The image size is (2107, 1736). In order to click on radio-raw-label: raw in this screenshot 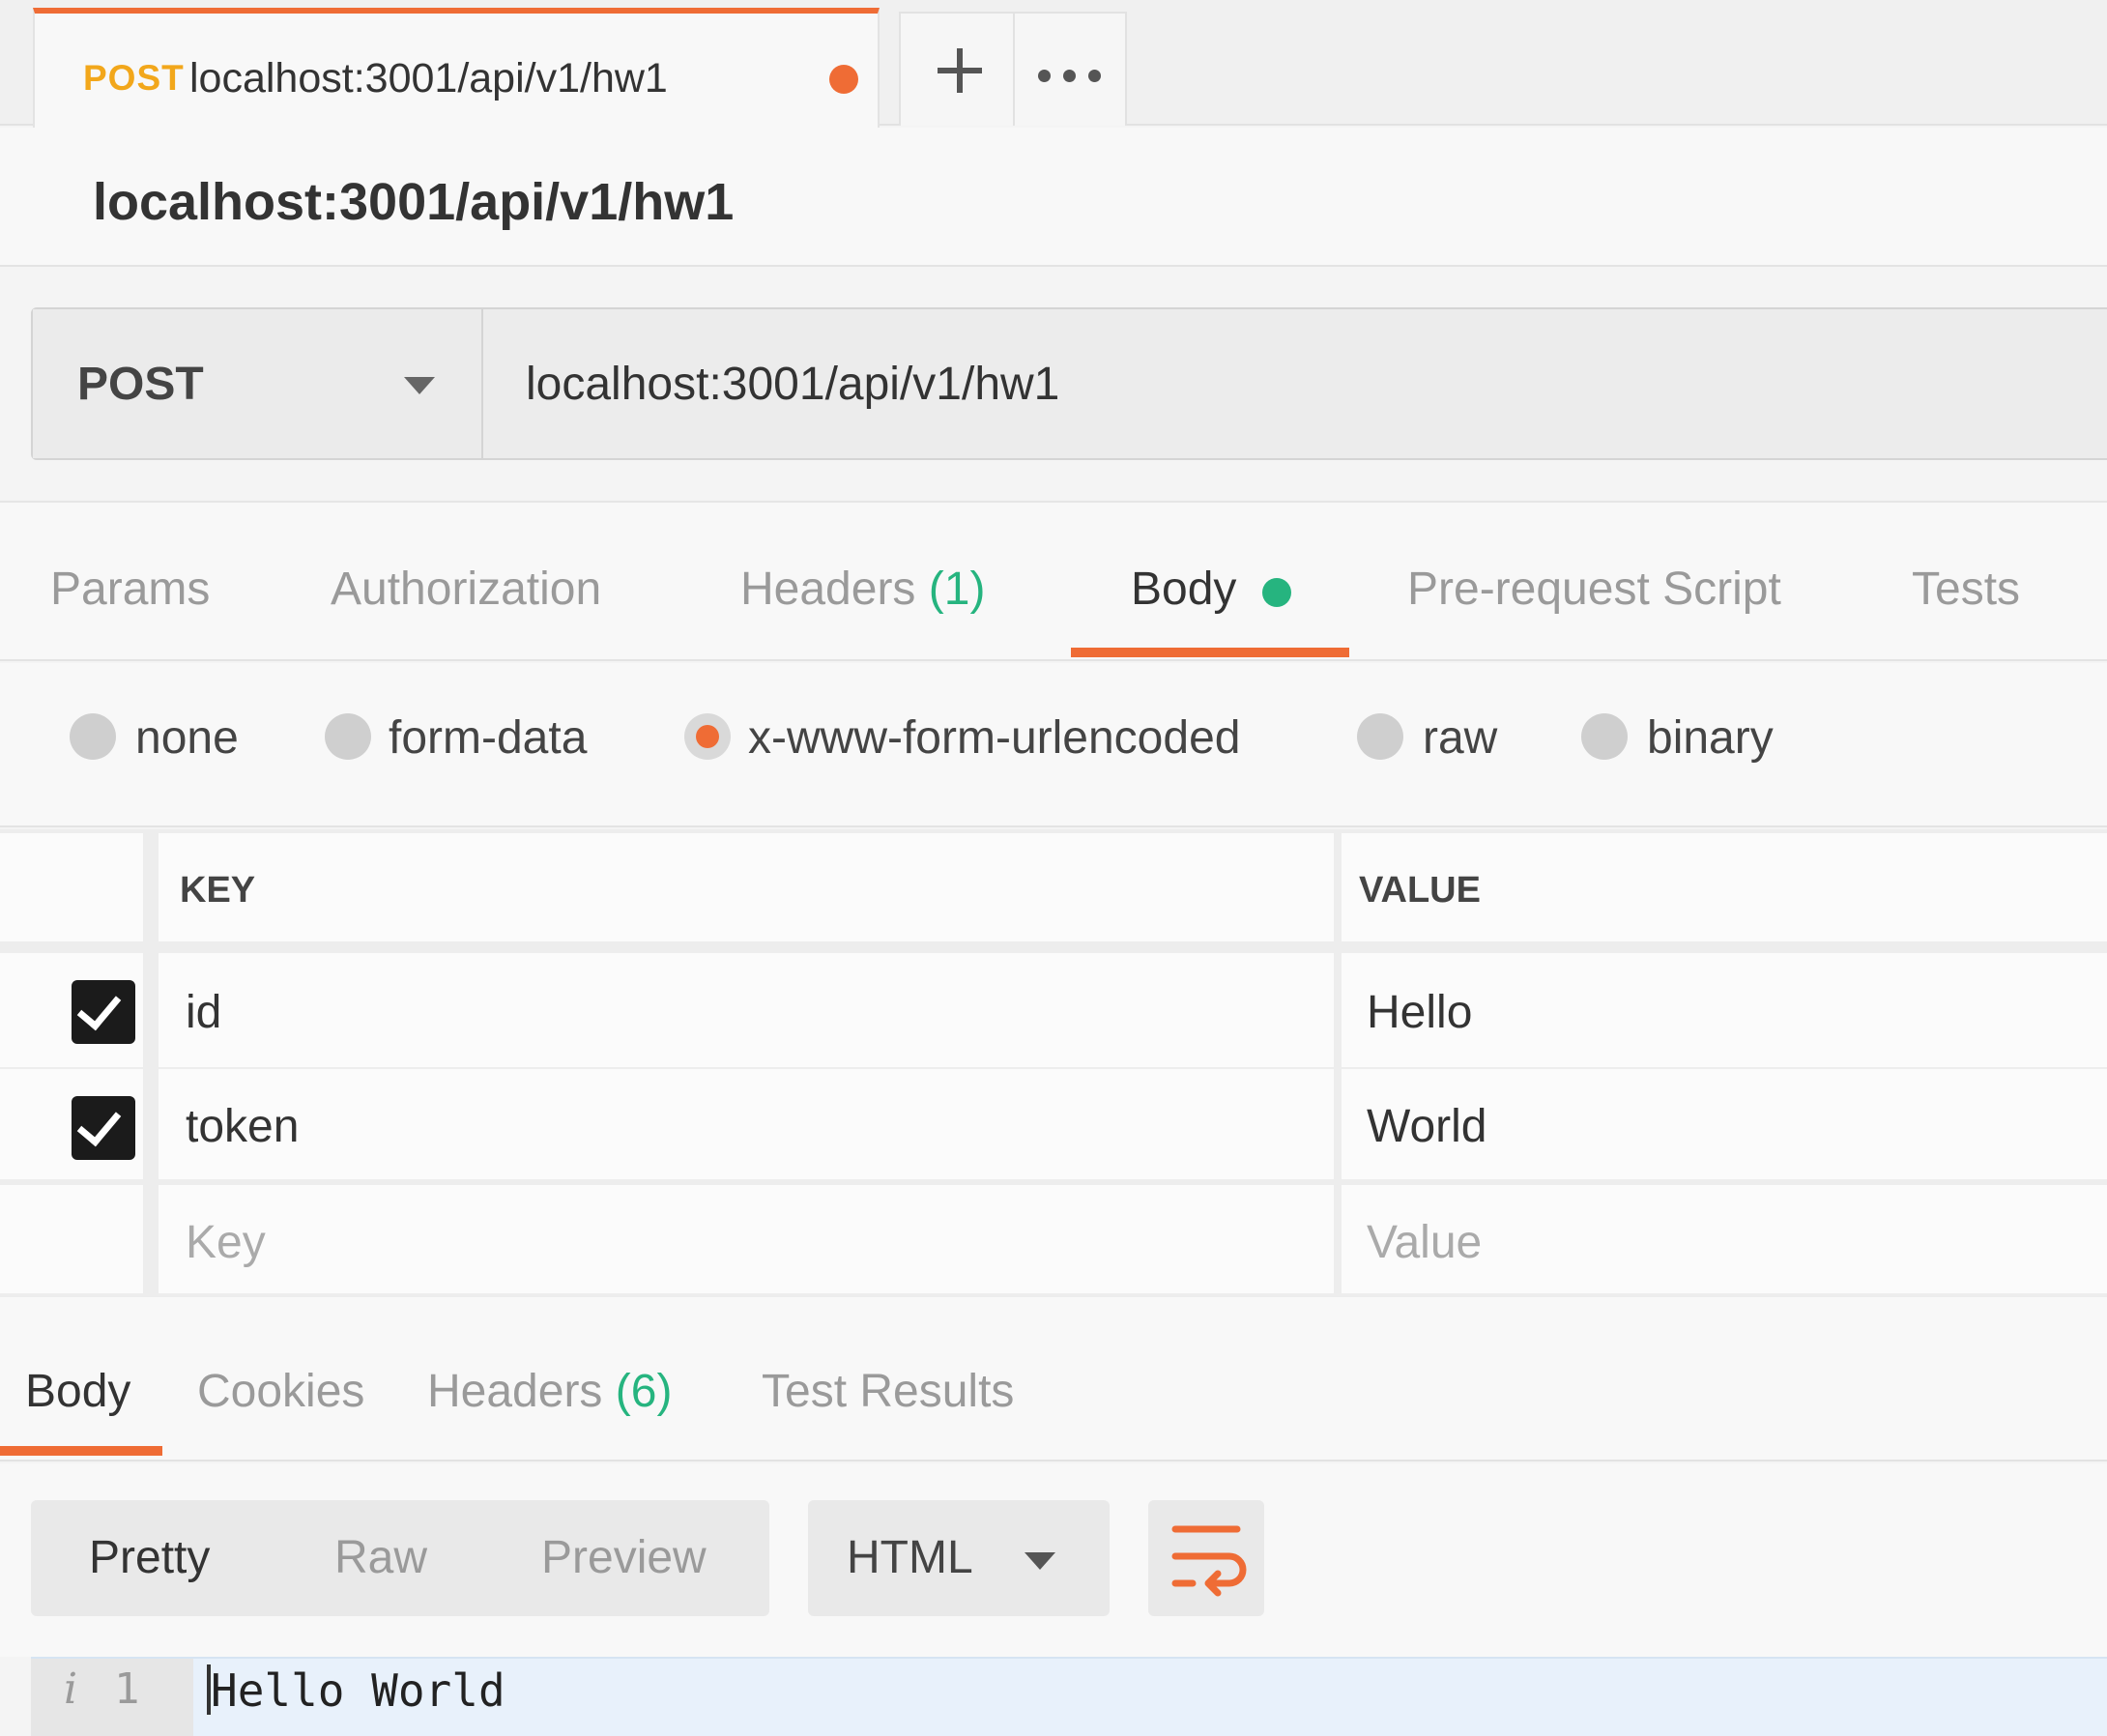, I will do `click(1460, 738)`.